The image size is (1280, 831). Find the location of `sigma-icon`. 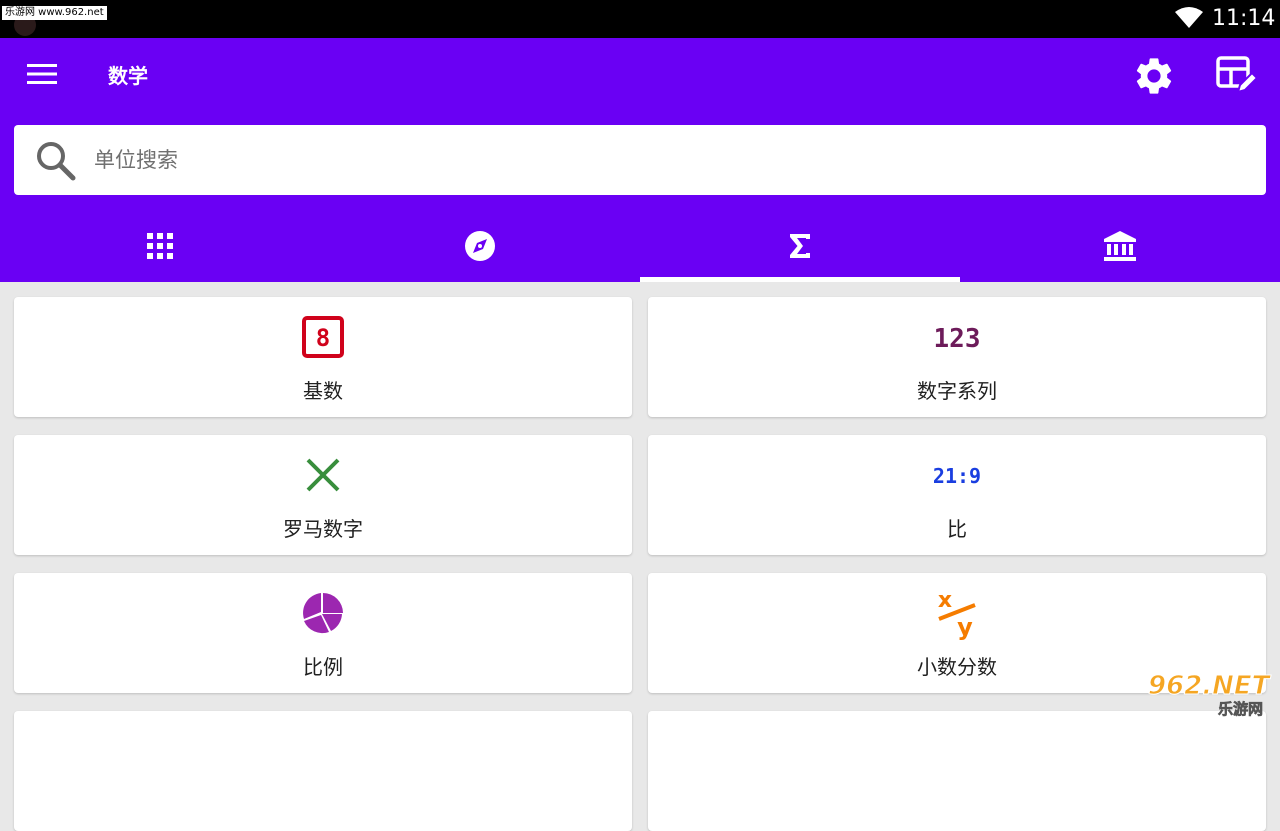

sigma-icon is located at coordinates (800, 246).